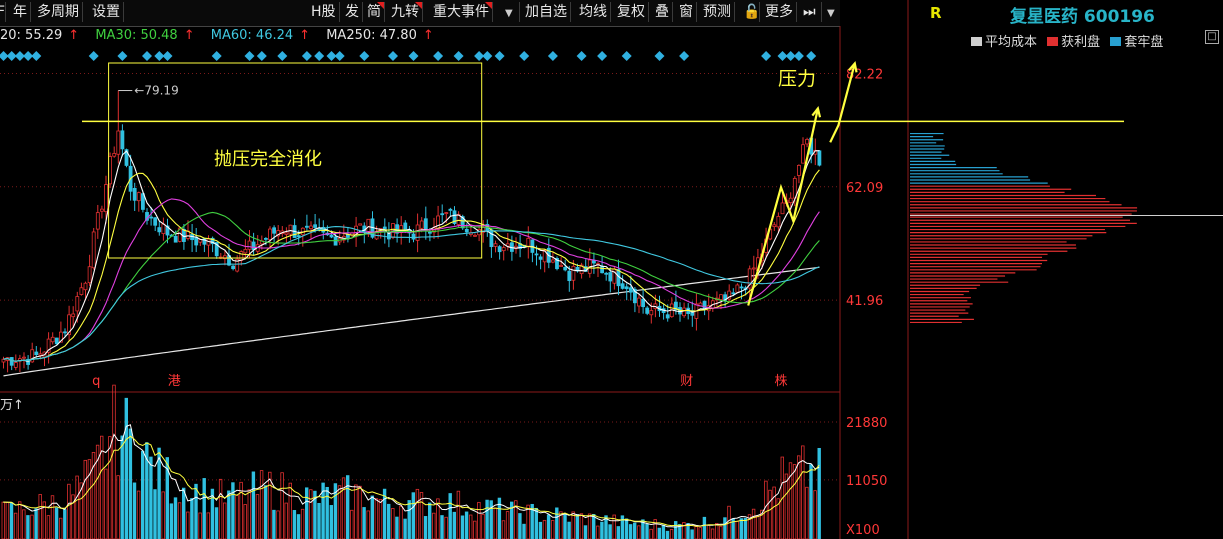 The width and height of the screenshot is (1223, 539). What do you see at coordinates (866, 302) in the screenshot?
I see `price-axis: 82.2262.0941.962188011050X100` at bounding box center [866, 302].